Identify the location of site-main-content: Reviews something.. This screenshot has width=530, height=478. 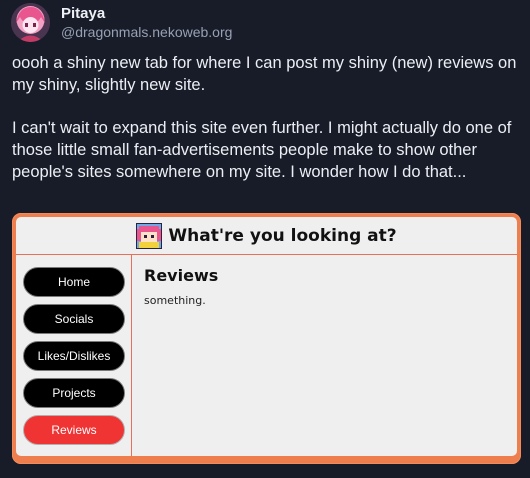
(181, 286).